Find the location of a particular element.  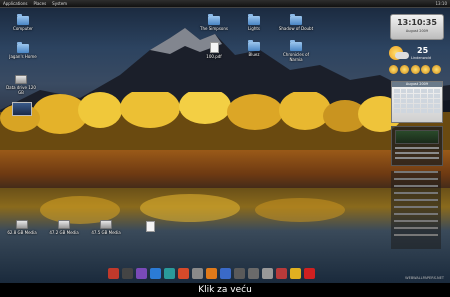

weather-widget: 25 Lindenwold is located at coordinates (415, 60).